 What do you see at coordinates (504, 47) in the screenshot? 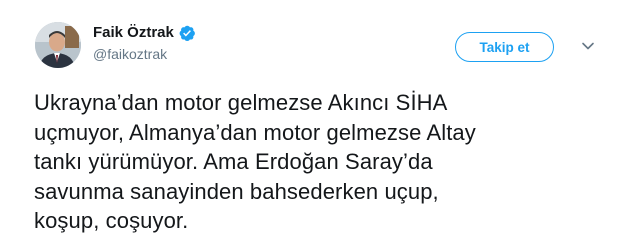
I see `follow-button: Takip et` at bounding box center [504, 47].